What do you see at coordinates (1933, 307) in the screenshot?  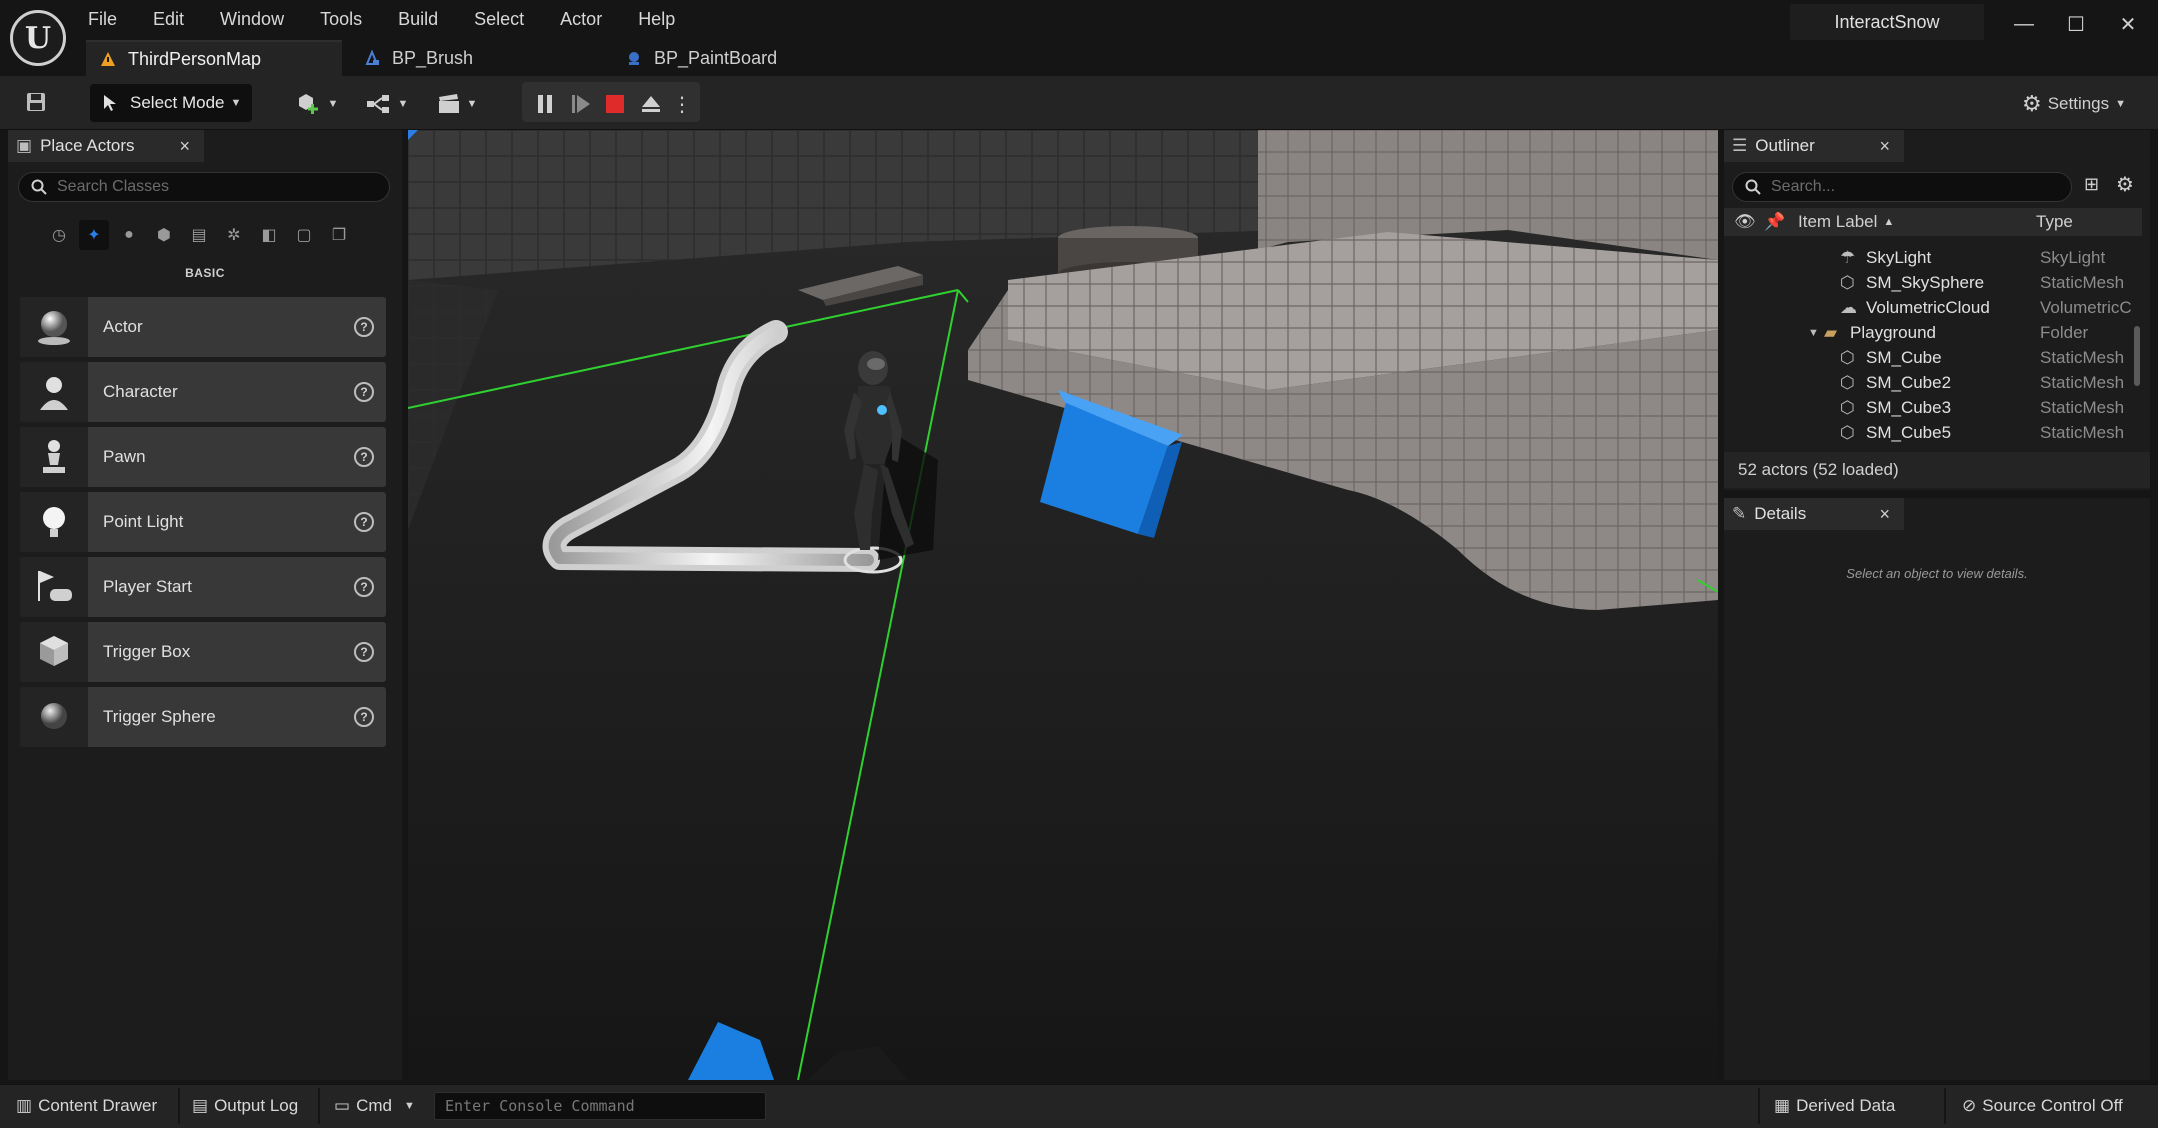 I see `outliner-row-volumetriccloud: ☁ VolumetricCloud VolumetricC` at bounding box center [1933, 307].